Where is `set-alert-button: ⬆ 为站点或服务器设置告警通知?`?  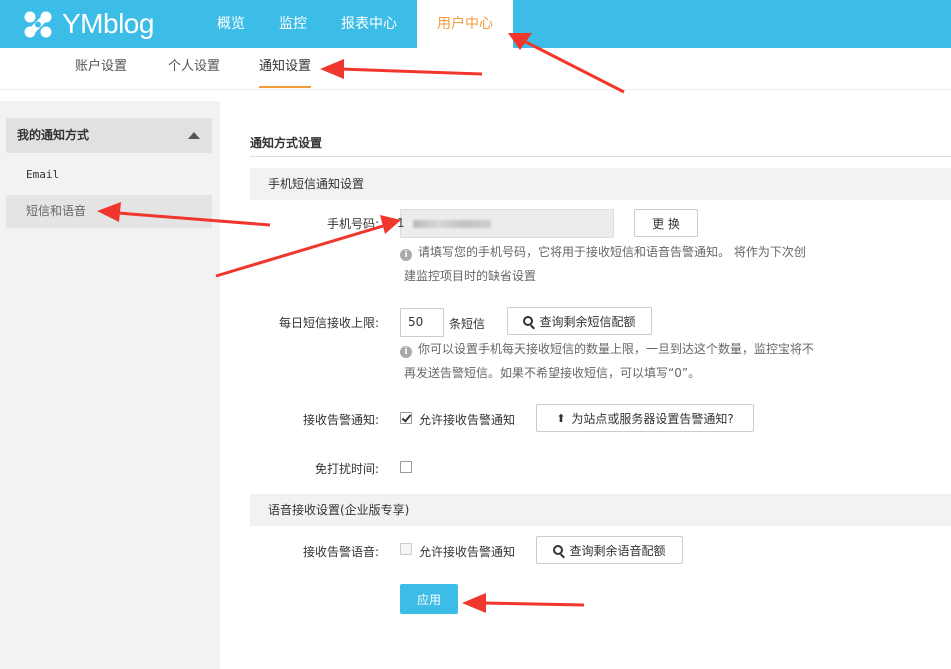
set-alert-button: ⬆ 为站点或服务器设置告警通知? is located at coordinates (645, 418).